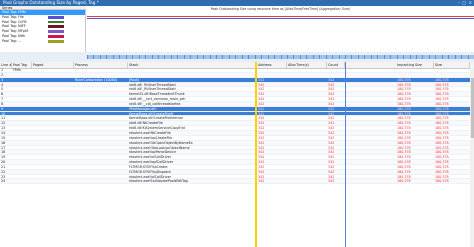  Describe the element at coordinates (345, 154) in the screenshot. I see `graph-column-separator` at that location.